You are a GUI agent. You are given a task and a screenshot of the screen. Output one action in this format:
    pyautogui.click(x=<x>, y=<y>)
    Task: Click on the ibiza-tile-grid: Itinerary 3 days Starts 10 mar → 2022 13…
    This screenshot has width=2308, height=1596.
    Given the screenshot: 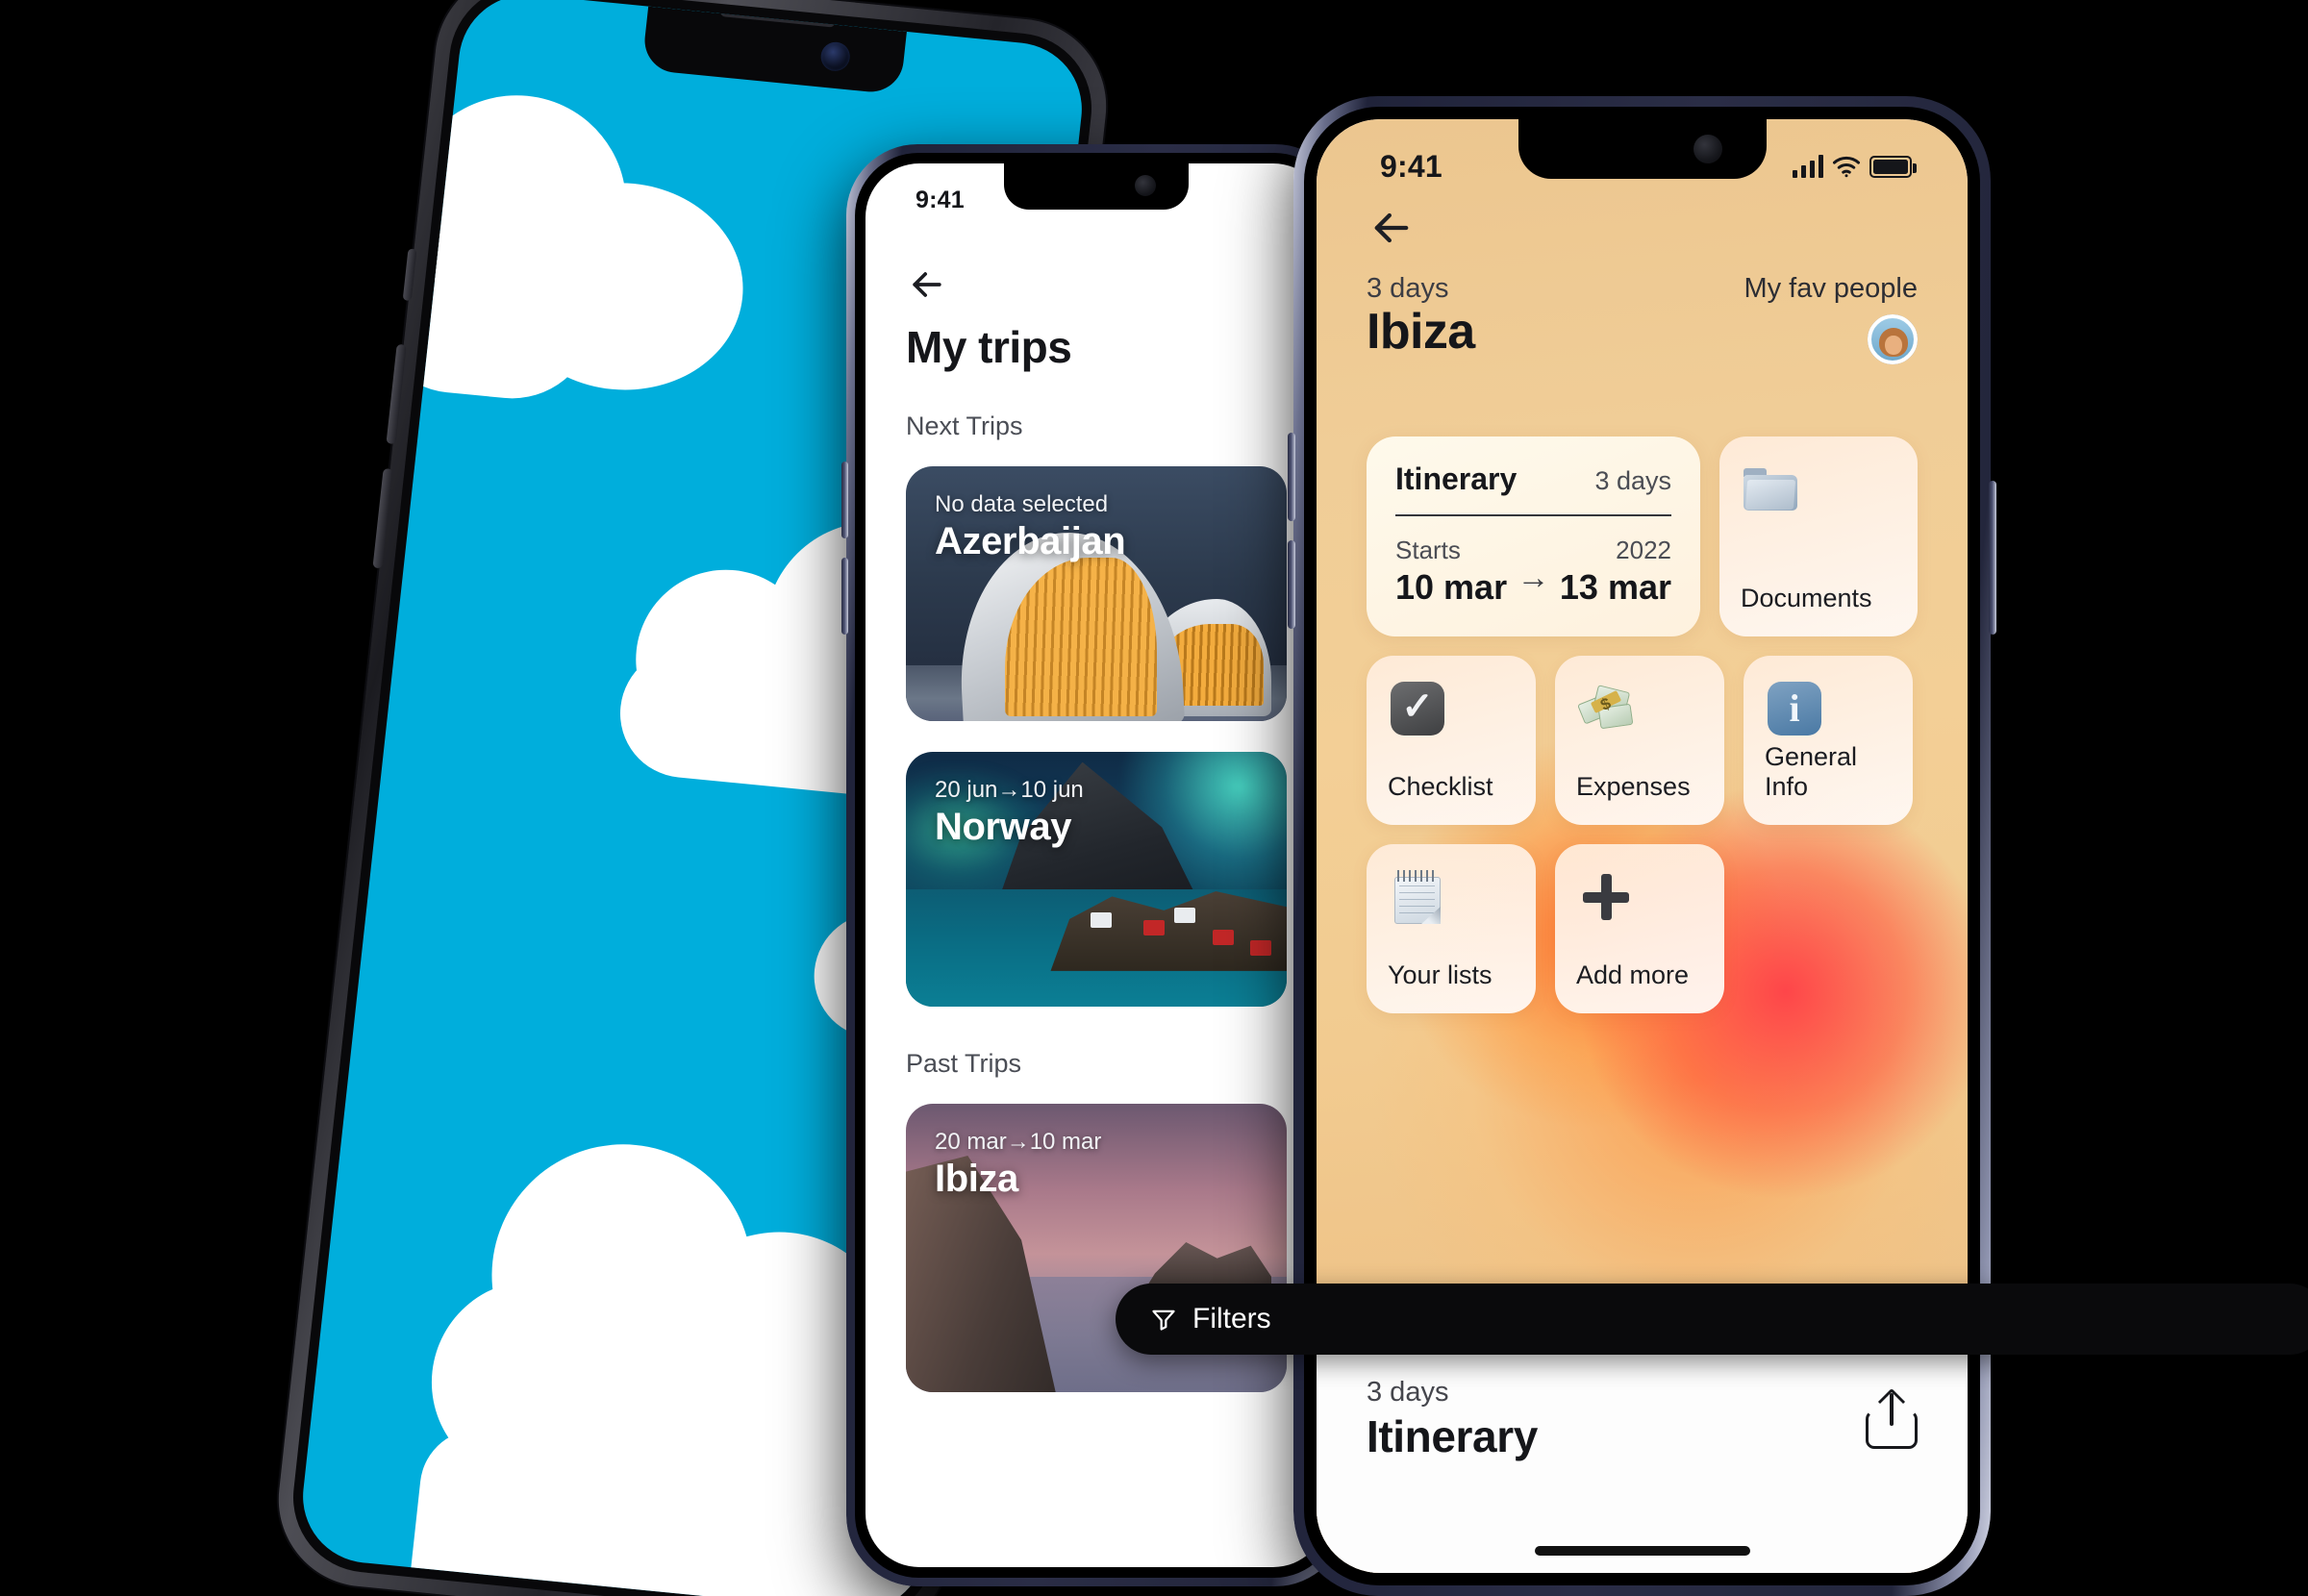 What is the action you would take?
    pyautogui.click(x=1642, y=724)
    